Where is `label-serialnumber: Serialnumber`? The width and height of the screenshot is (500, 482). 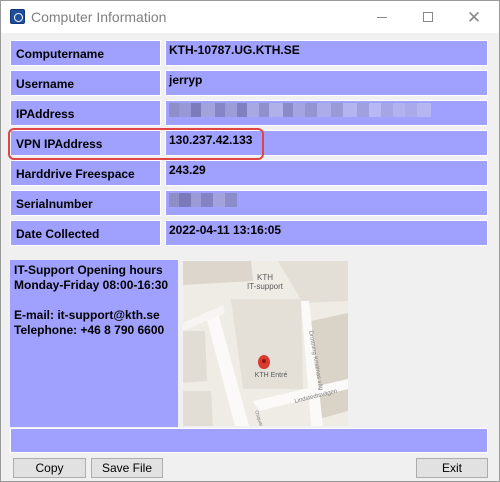 label-serialnumber: Serialnumber is located at coordinates (85, 203).